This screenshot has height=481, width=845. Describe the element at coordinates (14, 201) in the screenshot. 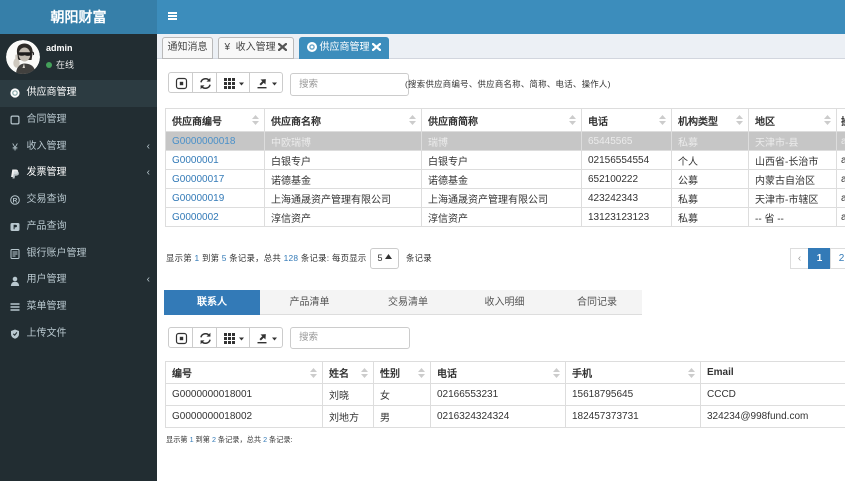

I see `svg-text: R` at that location.